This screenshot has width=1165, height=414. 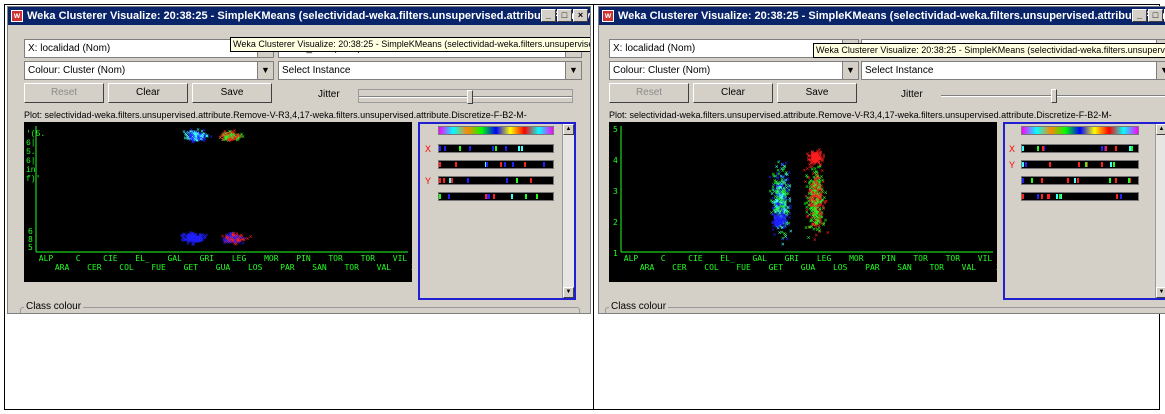 I want to click on panel-divider, so click(x=593, y=207).